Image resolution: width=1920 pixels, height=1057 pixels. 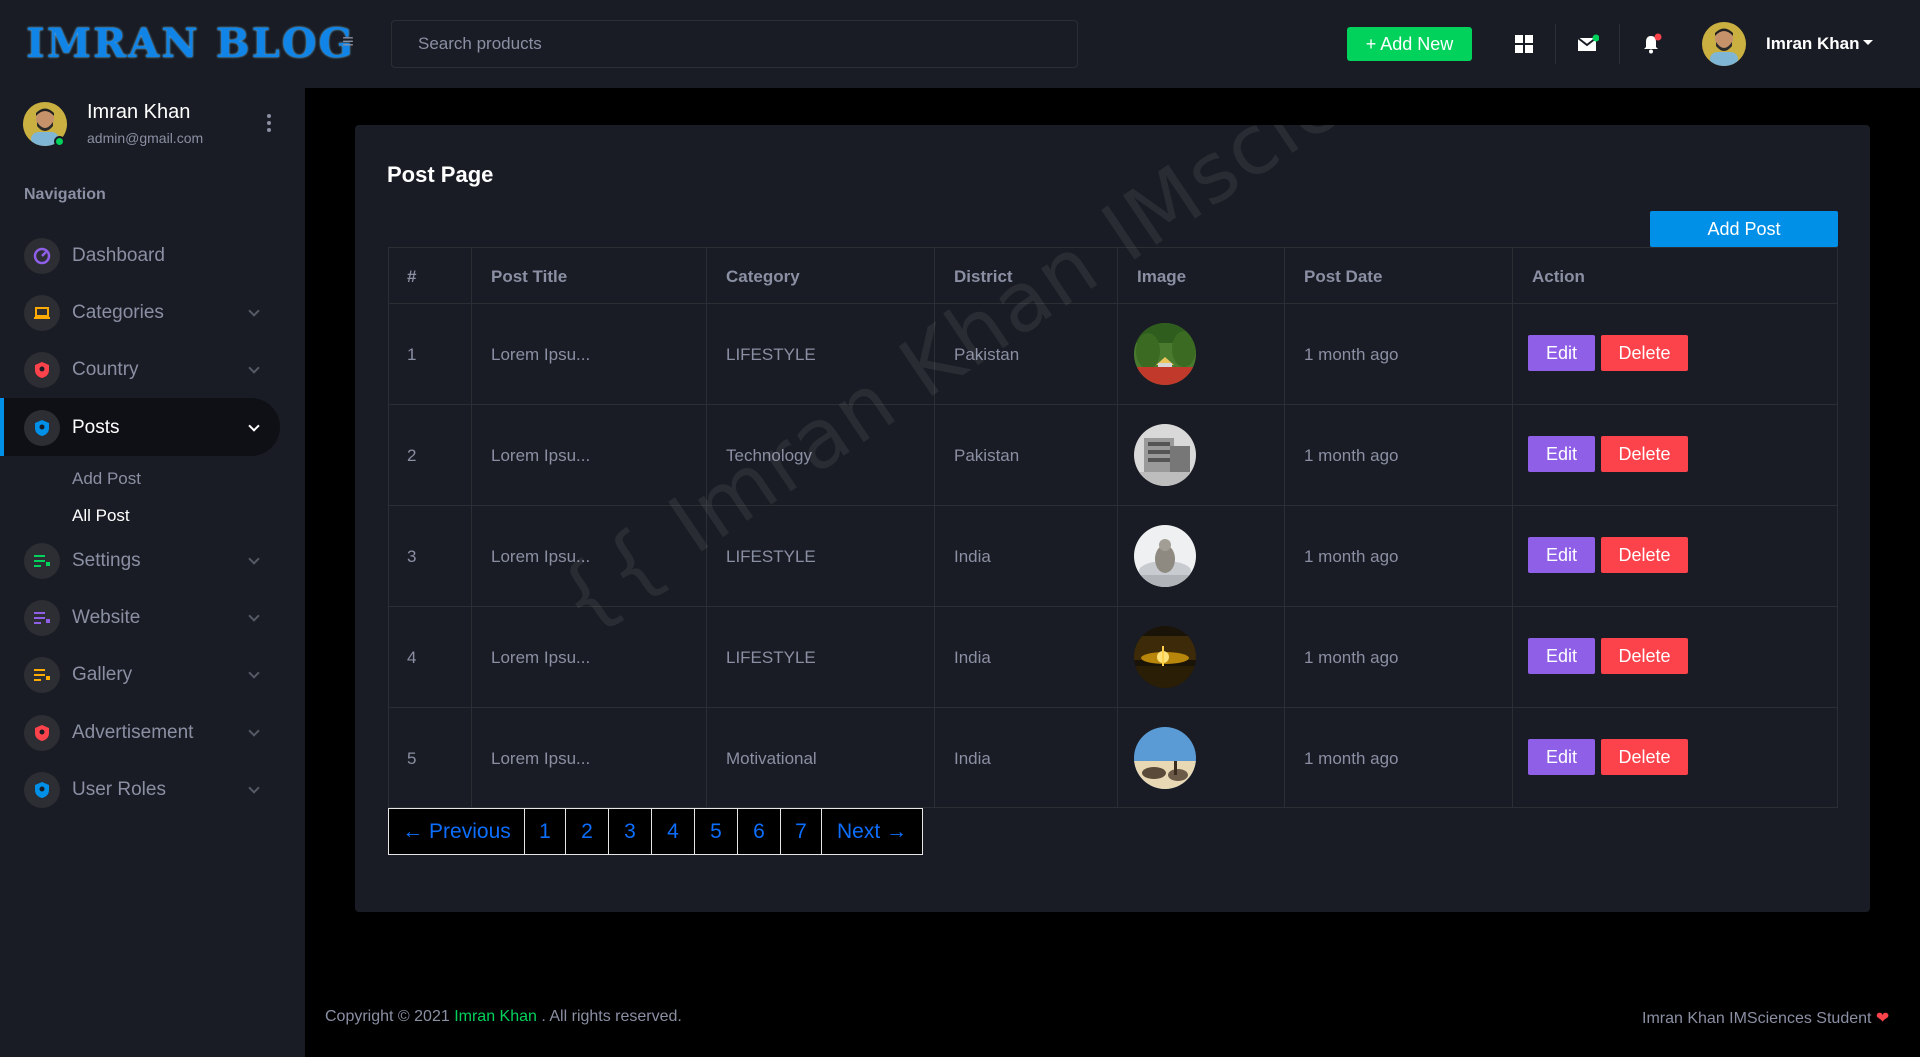 I want to click on pagination-page: 5, so click(x=716, y=831).